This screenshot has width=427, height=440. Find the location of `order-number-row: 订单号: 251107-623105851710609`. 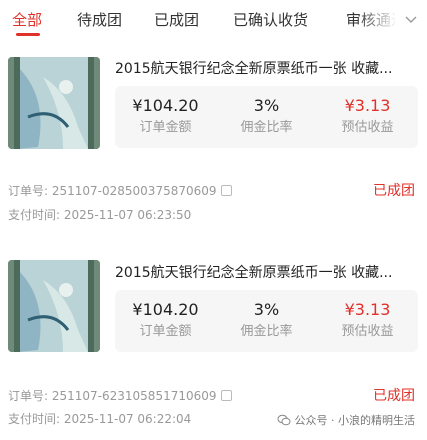

order-number-row: 订单号: 251107-623105851710609 is located at coordinates (120, 395).